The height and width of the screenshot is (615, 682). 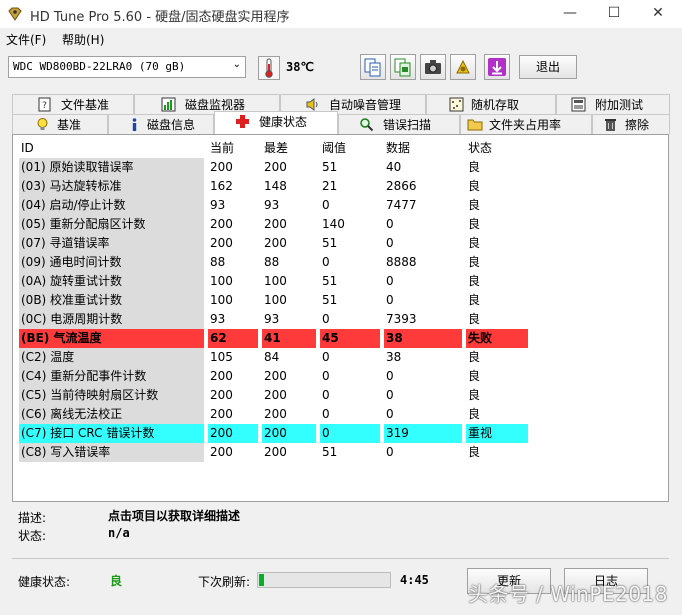 I want to click on options-icon, so click(x=463, y=70).